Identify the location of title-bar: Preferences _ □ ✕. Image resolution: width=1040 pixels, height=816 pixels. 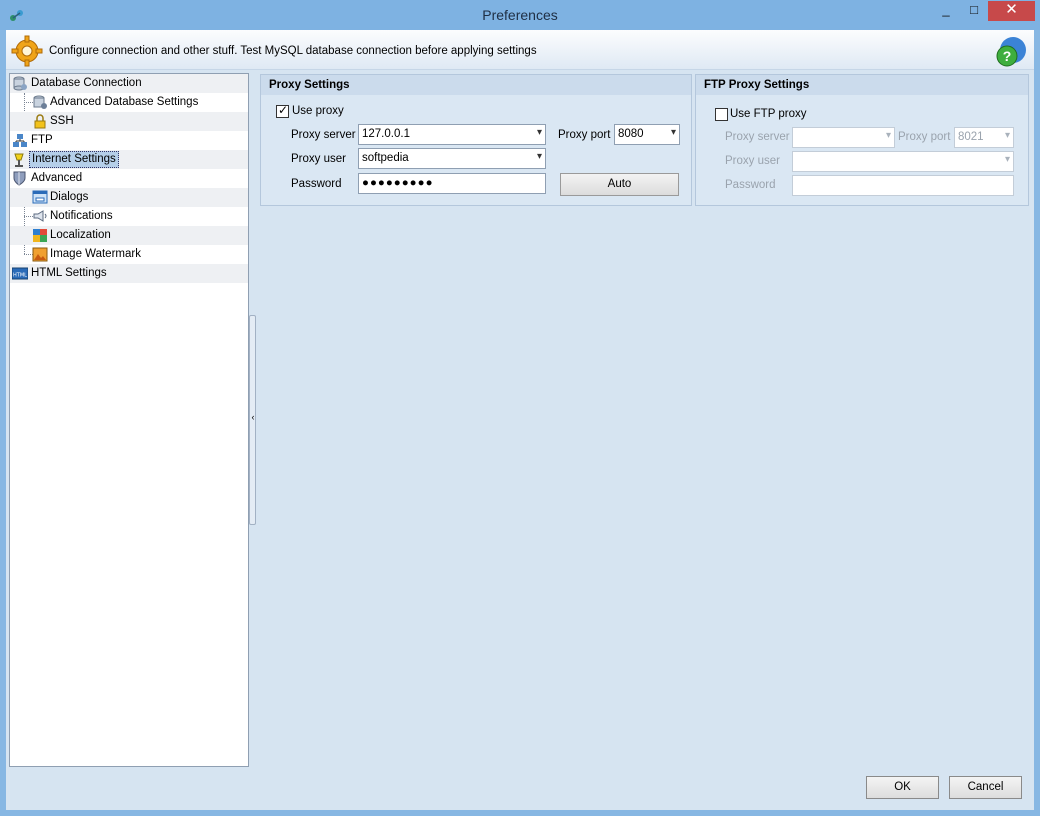
(520, 15).